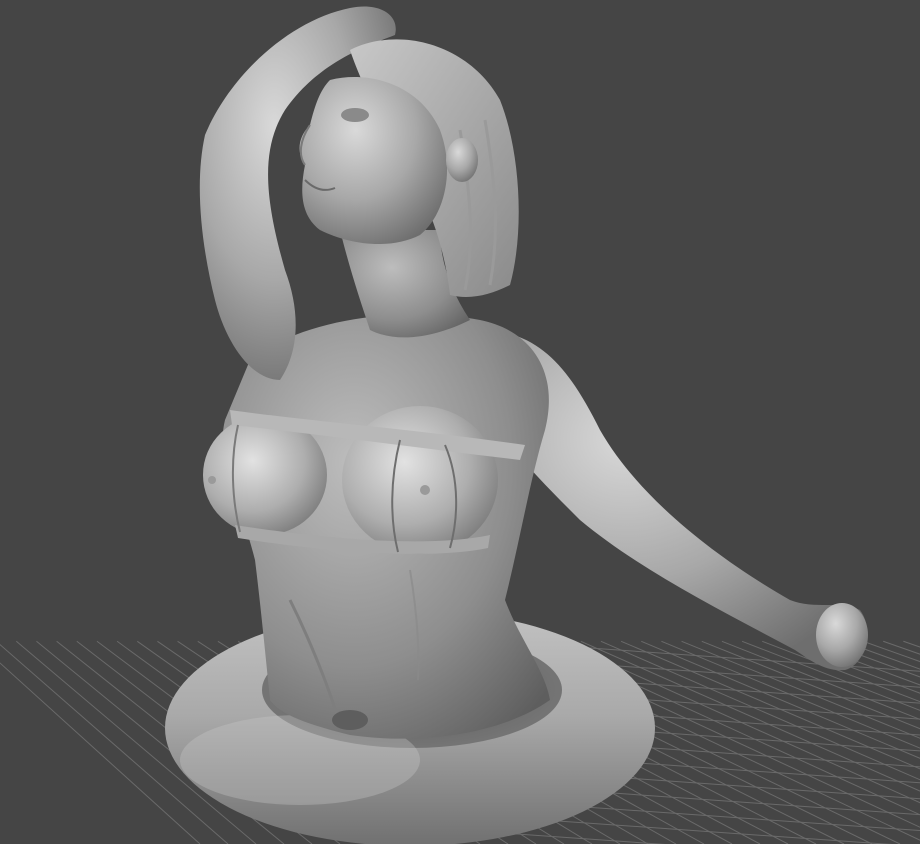 The image size is (920, 844). Describe the element at coordinates (830, 675) in the screenshot. I see `grid-line` at that location.